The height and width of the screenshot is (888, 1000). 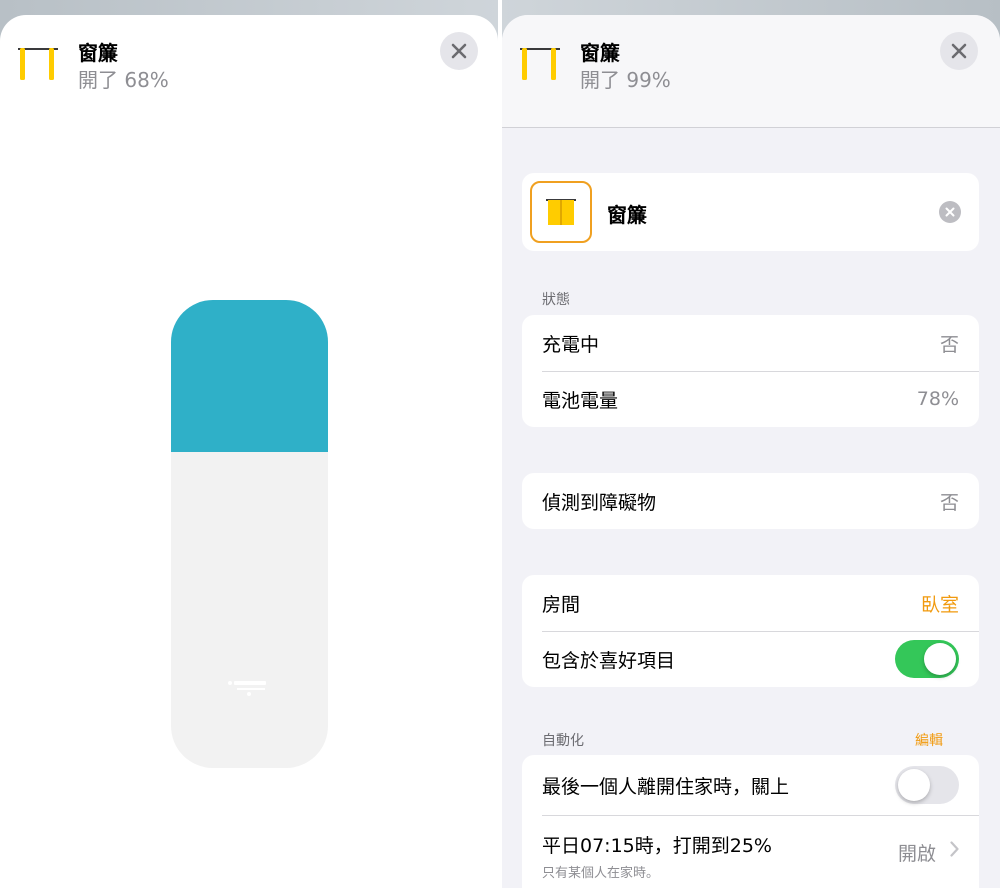 I want to click on room-label: 房間, so click(x=561, y=604).